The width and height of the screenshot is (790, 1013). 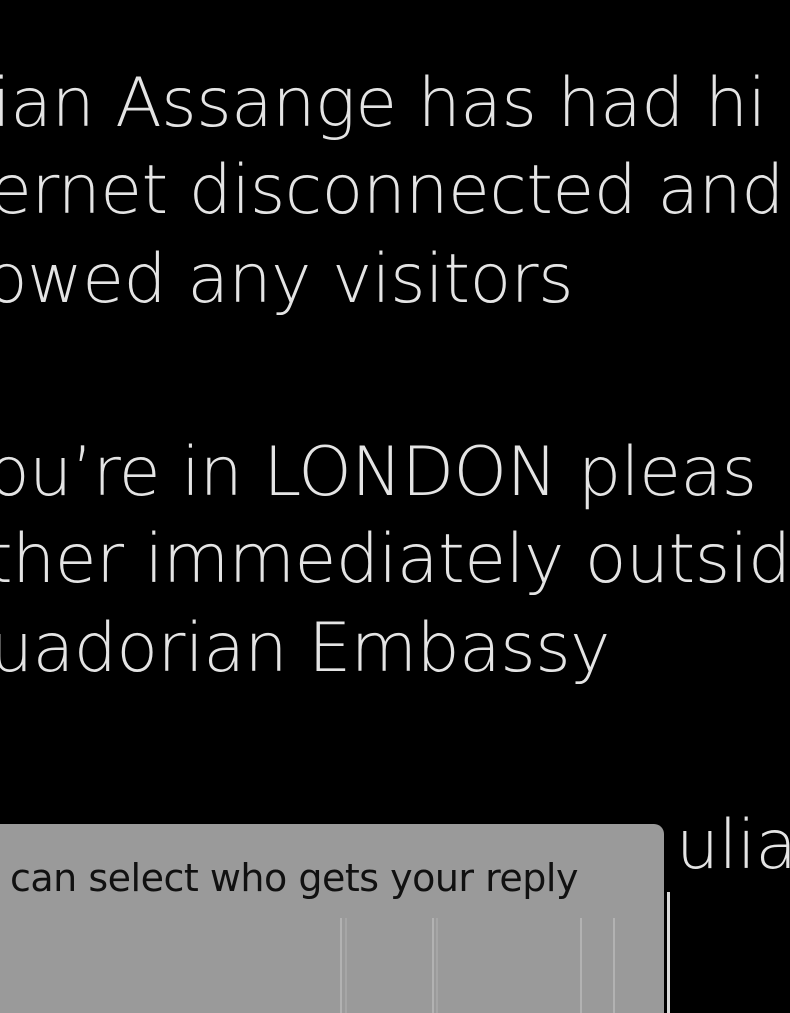 What do you see at coordinates (287, 279) in the screenshot?
I see `post-line: owed any visitors` at bounding box center [287, 279].